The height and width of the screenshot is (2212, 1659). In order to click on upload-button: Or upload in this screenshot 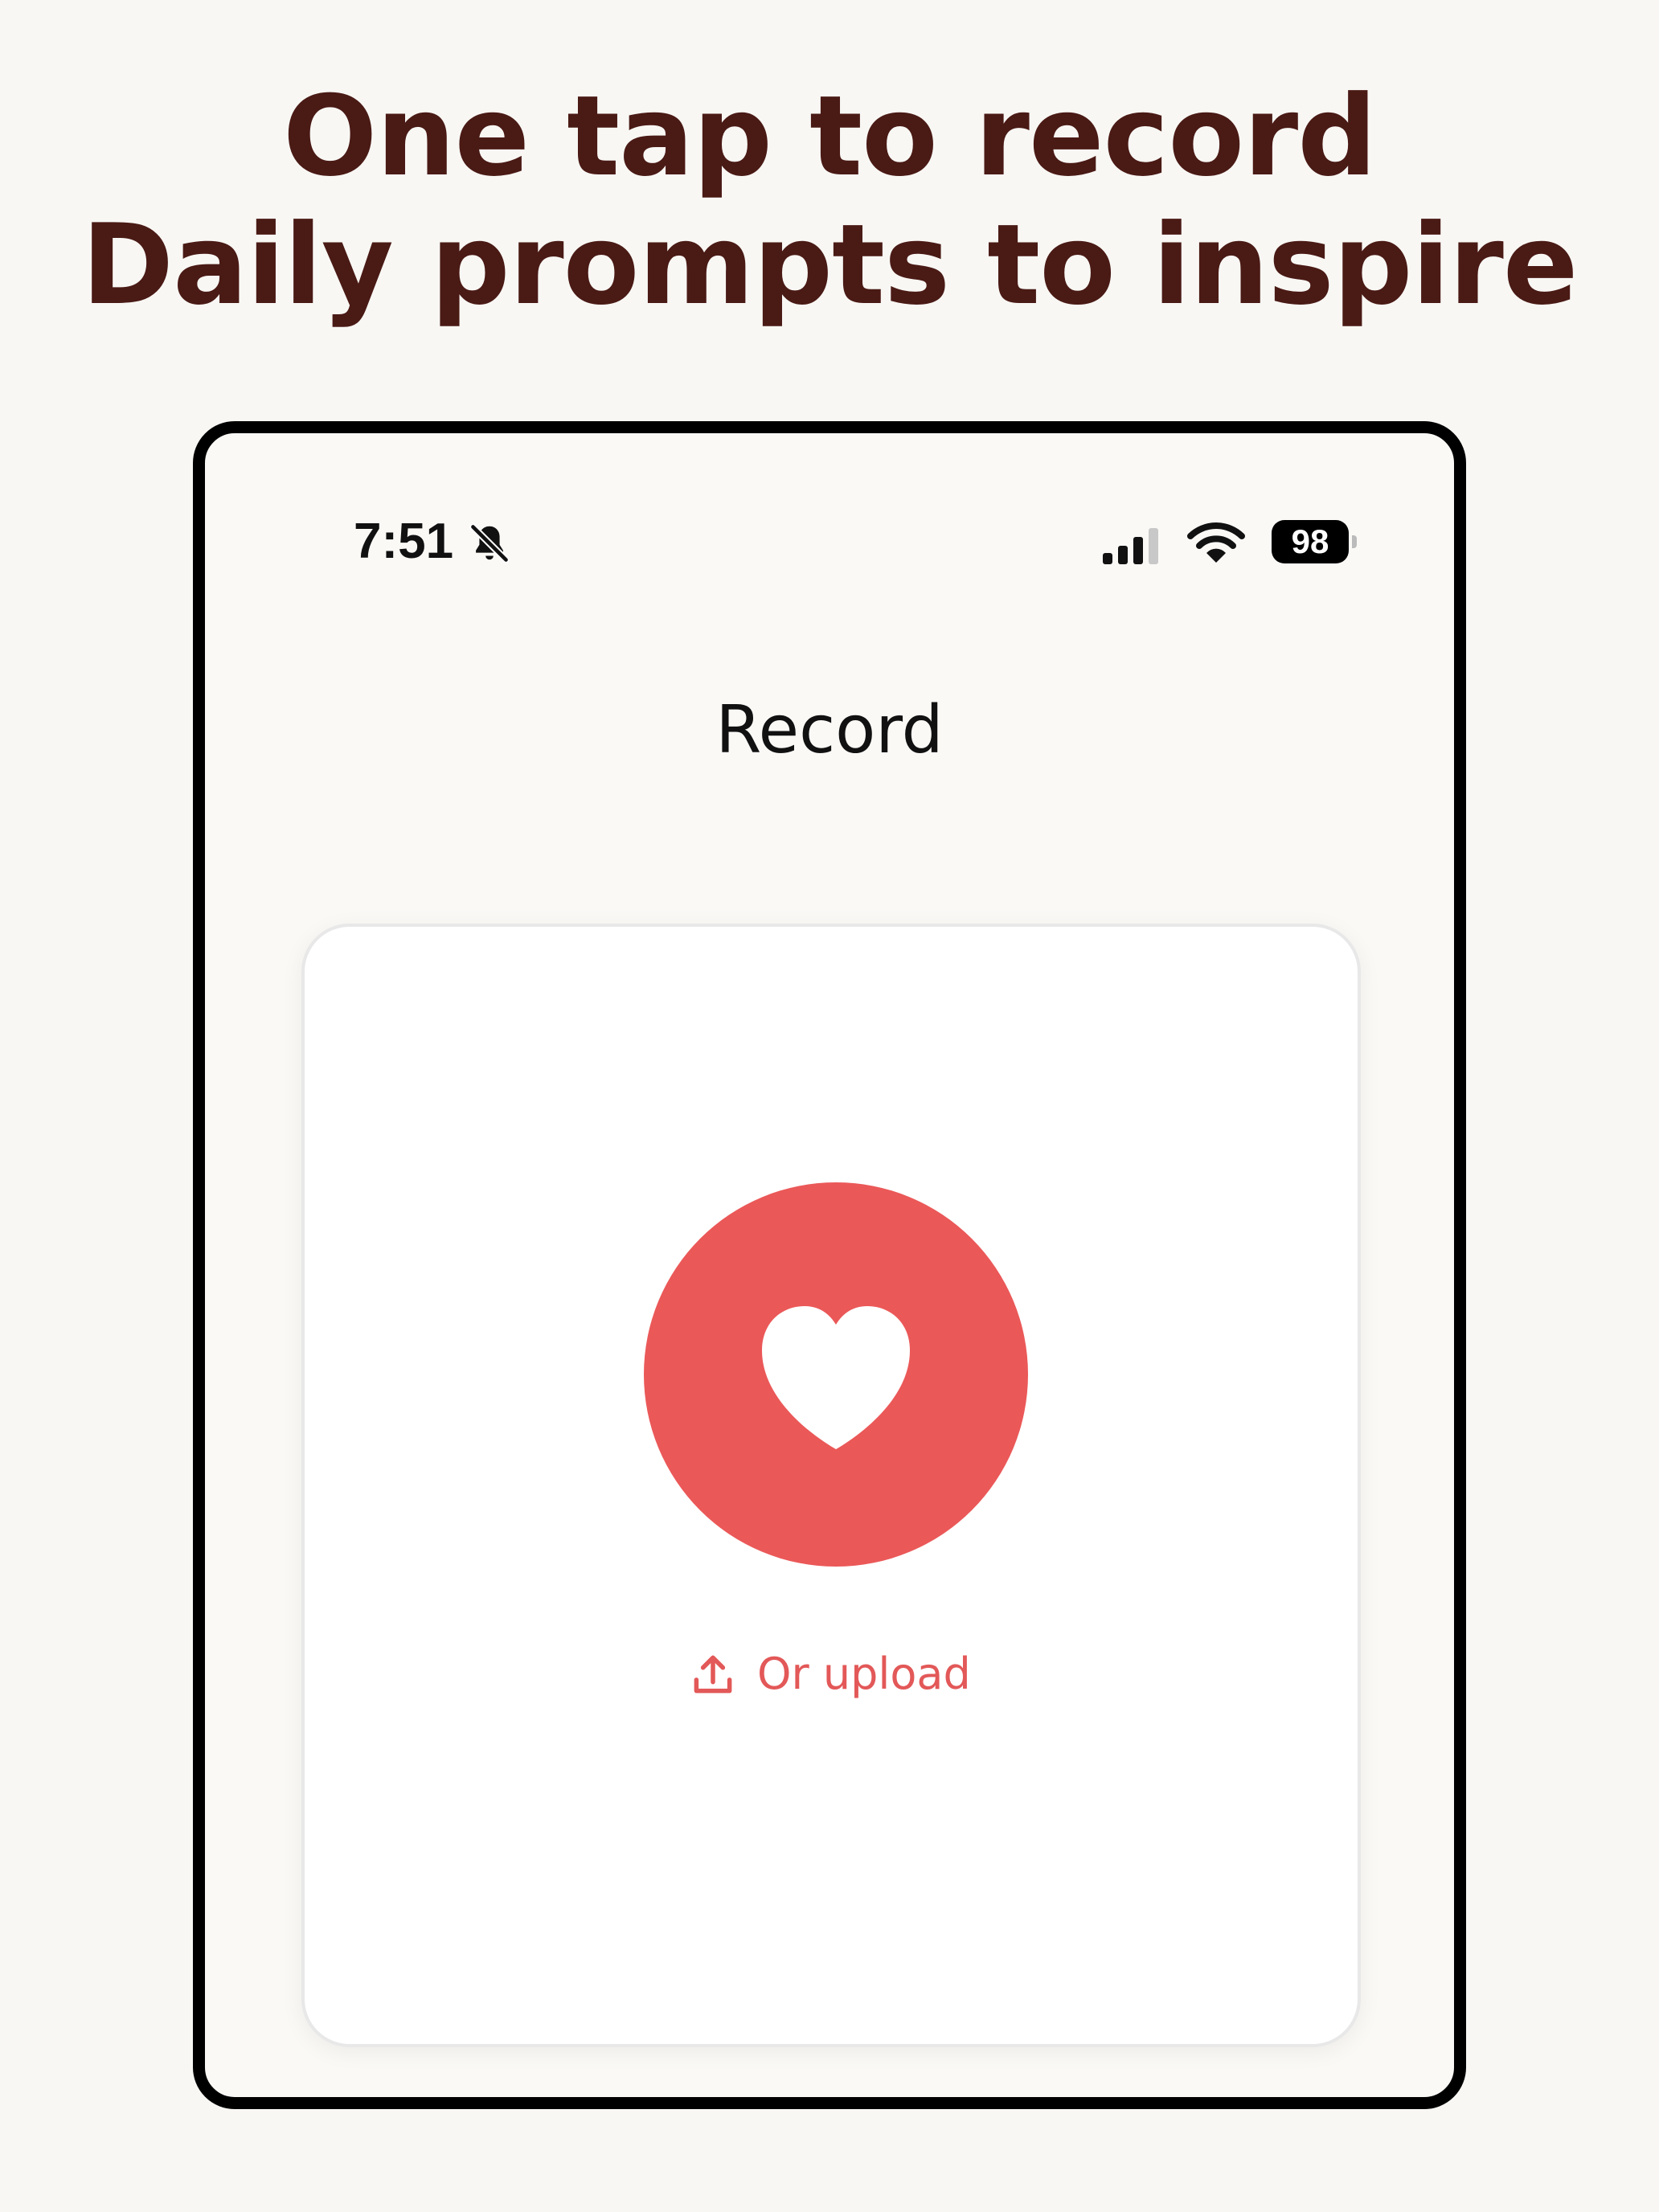, I will do `click(828, 1674)`.